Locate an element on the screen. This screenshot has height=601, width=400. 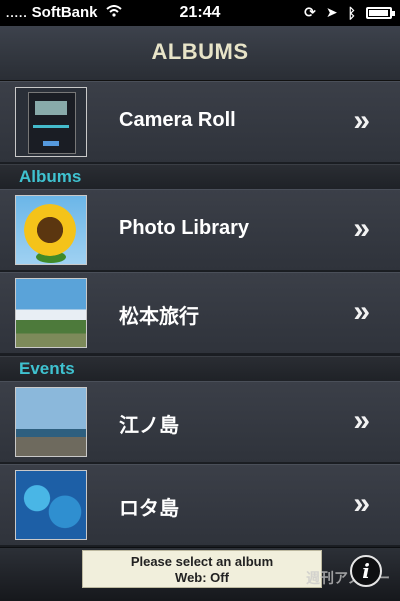
status-right: ⟳ ➤ ᛒ is located at coordinates (349, 12).